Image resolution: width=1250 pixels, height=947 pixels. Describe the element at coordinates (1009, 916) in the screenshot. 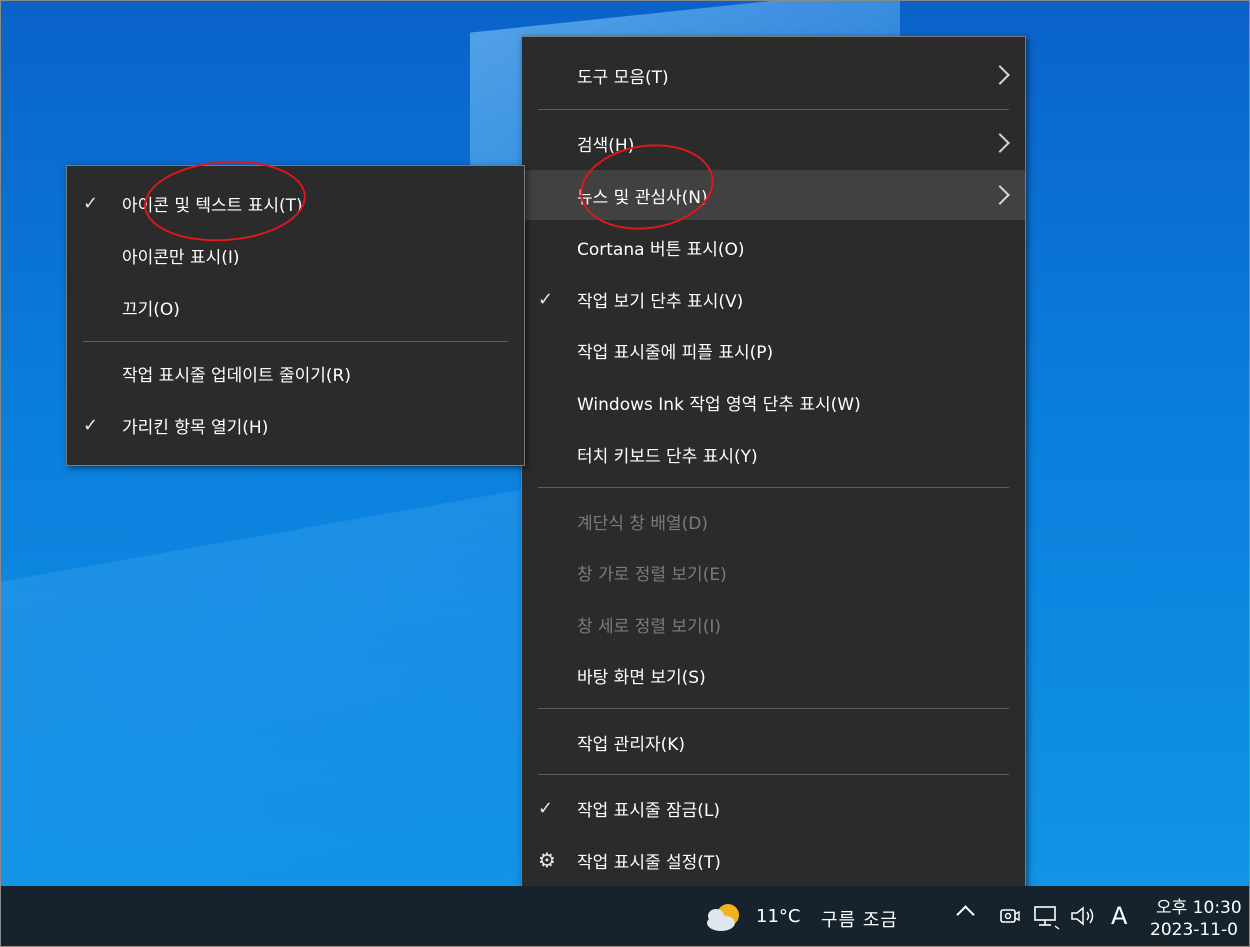

I see `meet-now-icon` at that location.